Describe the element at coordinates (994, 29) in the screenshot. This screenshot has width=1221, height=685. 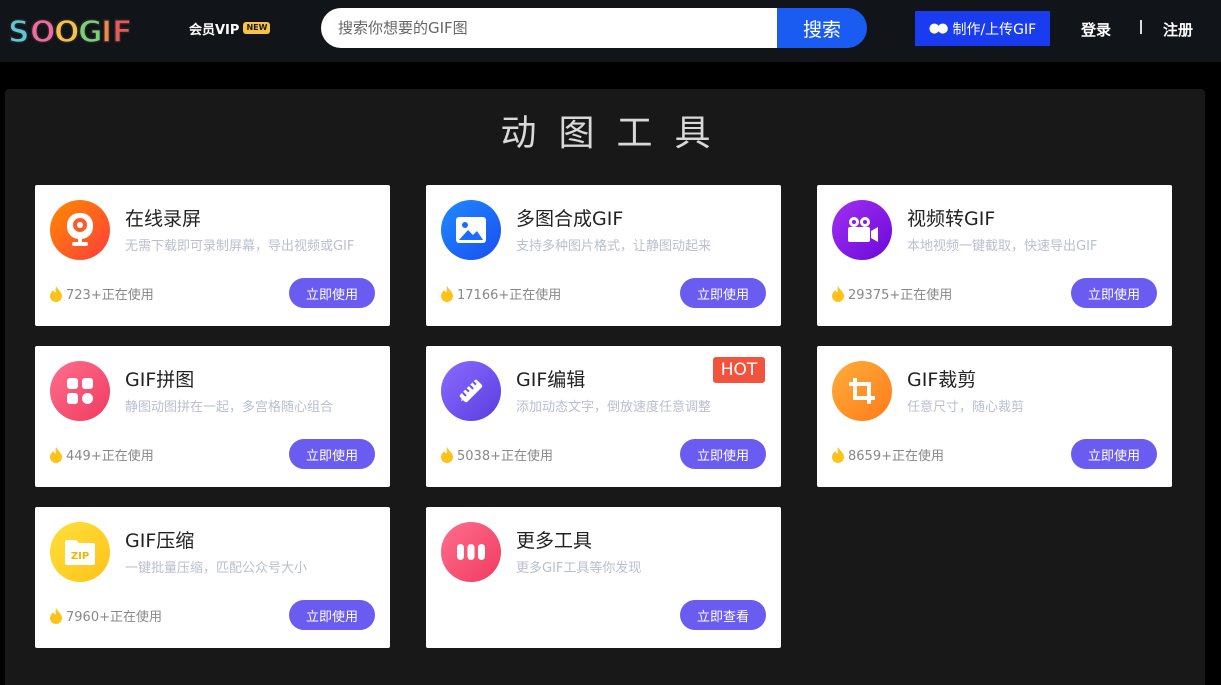
I see `make-upload-label: 制作/上传GIF` at that location.